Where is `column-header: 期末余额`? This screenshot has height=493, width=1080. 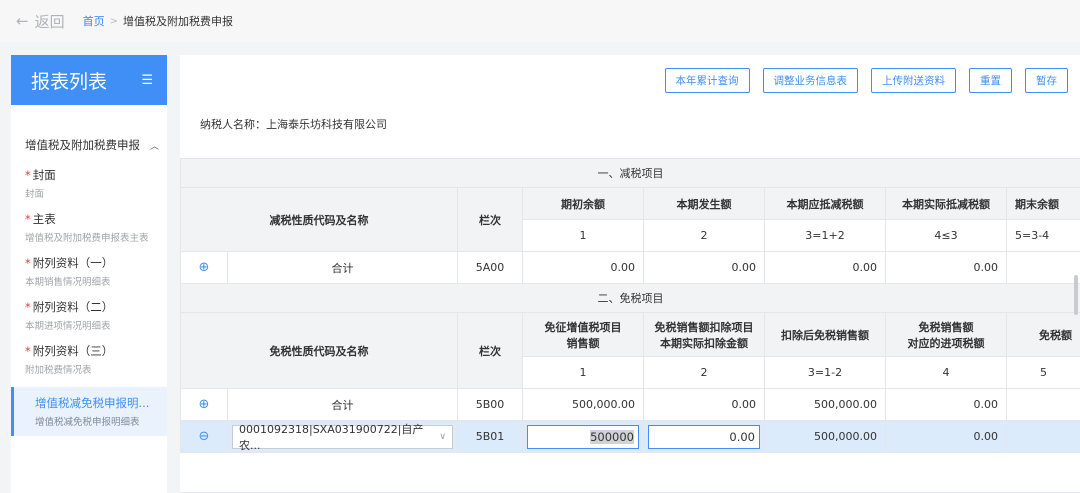 column-header: 期末余额 is located at coordinates (1043, 203).